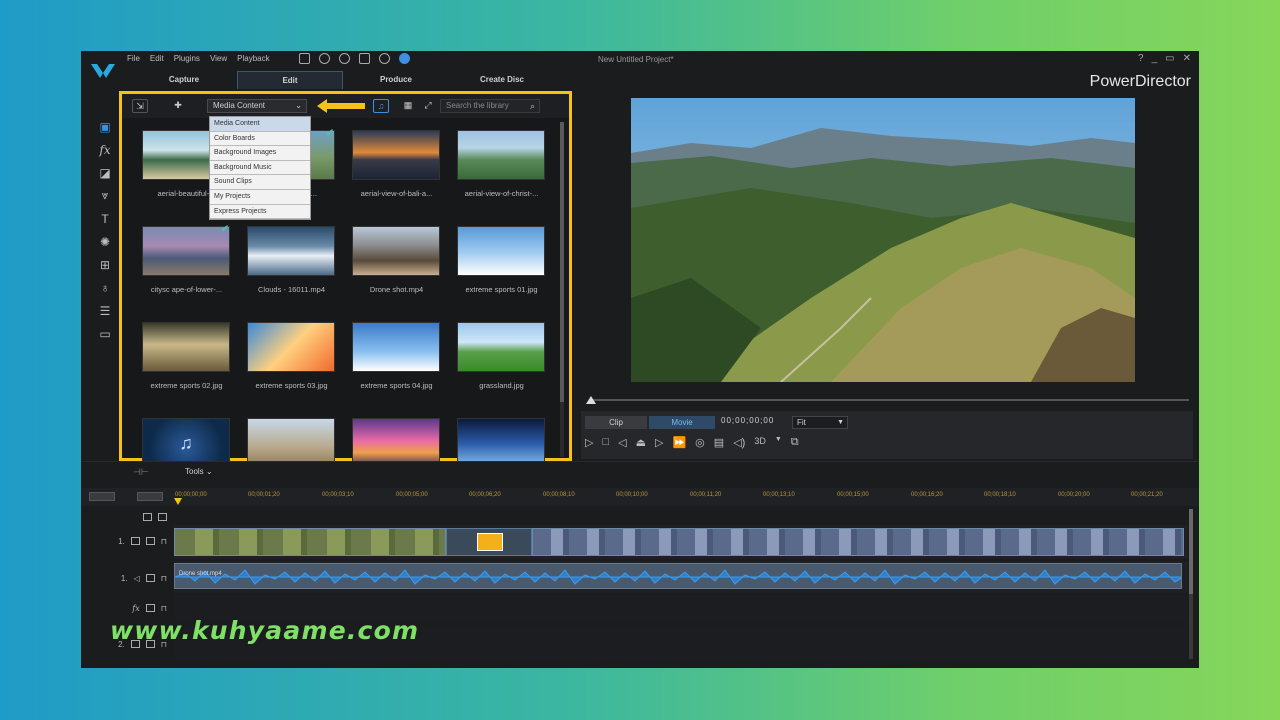 Image resolution: width=1280 pixels, height=720 pixels. What do you see at coordinates (147, 517) in the screenshot?
I see `track-visibility-icon` at bounding box center [147, 517].